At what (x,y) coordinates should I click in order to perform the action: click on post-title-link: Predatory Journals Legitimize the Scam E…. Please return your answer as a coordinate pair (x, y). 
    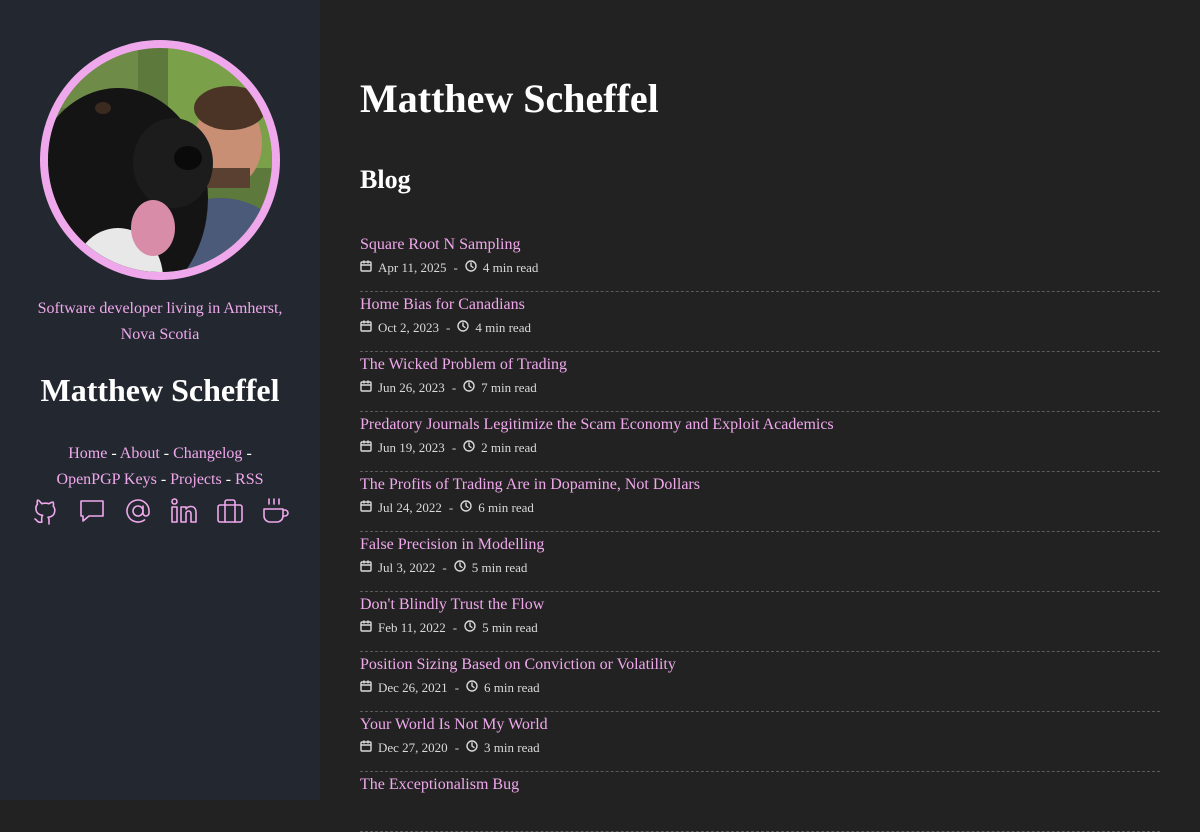
    Looking at the image, I should click on (760, 424).